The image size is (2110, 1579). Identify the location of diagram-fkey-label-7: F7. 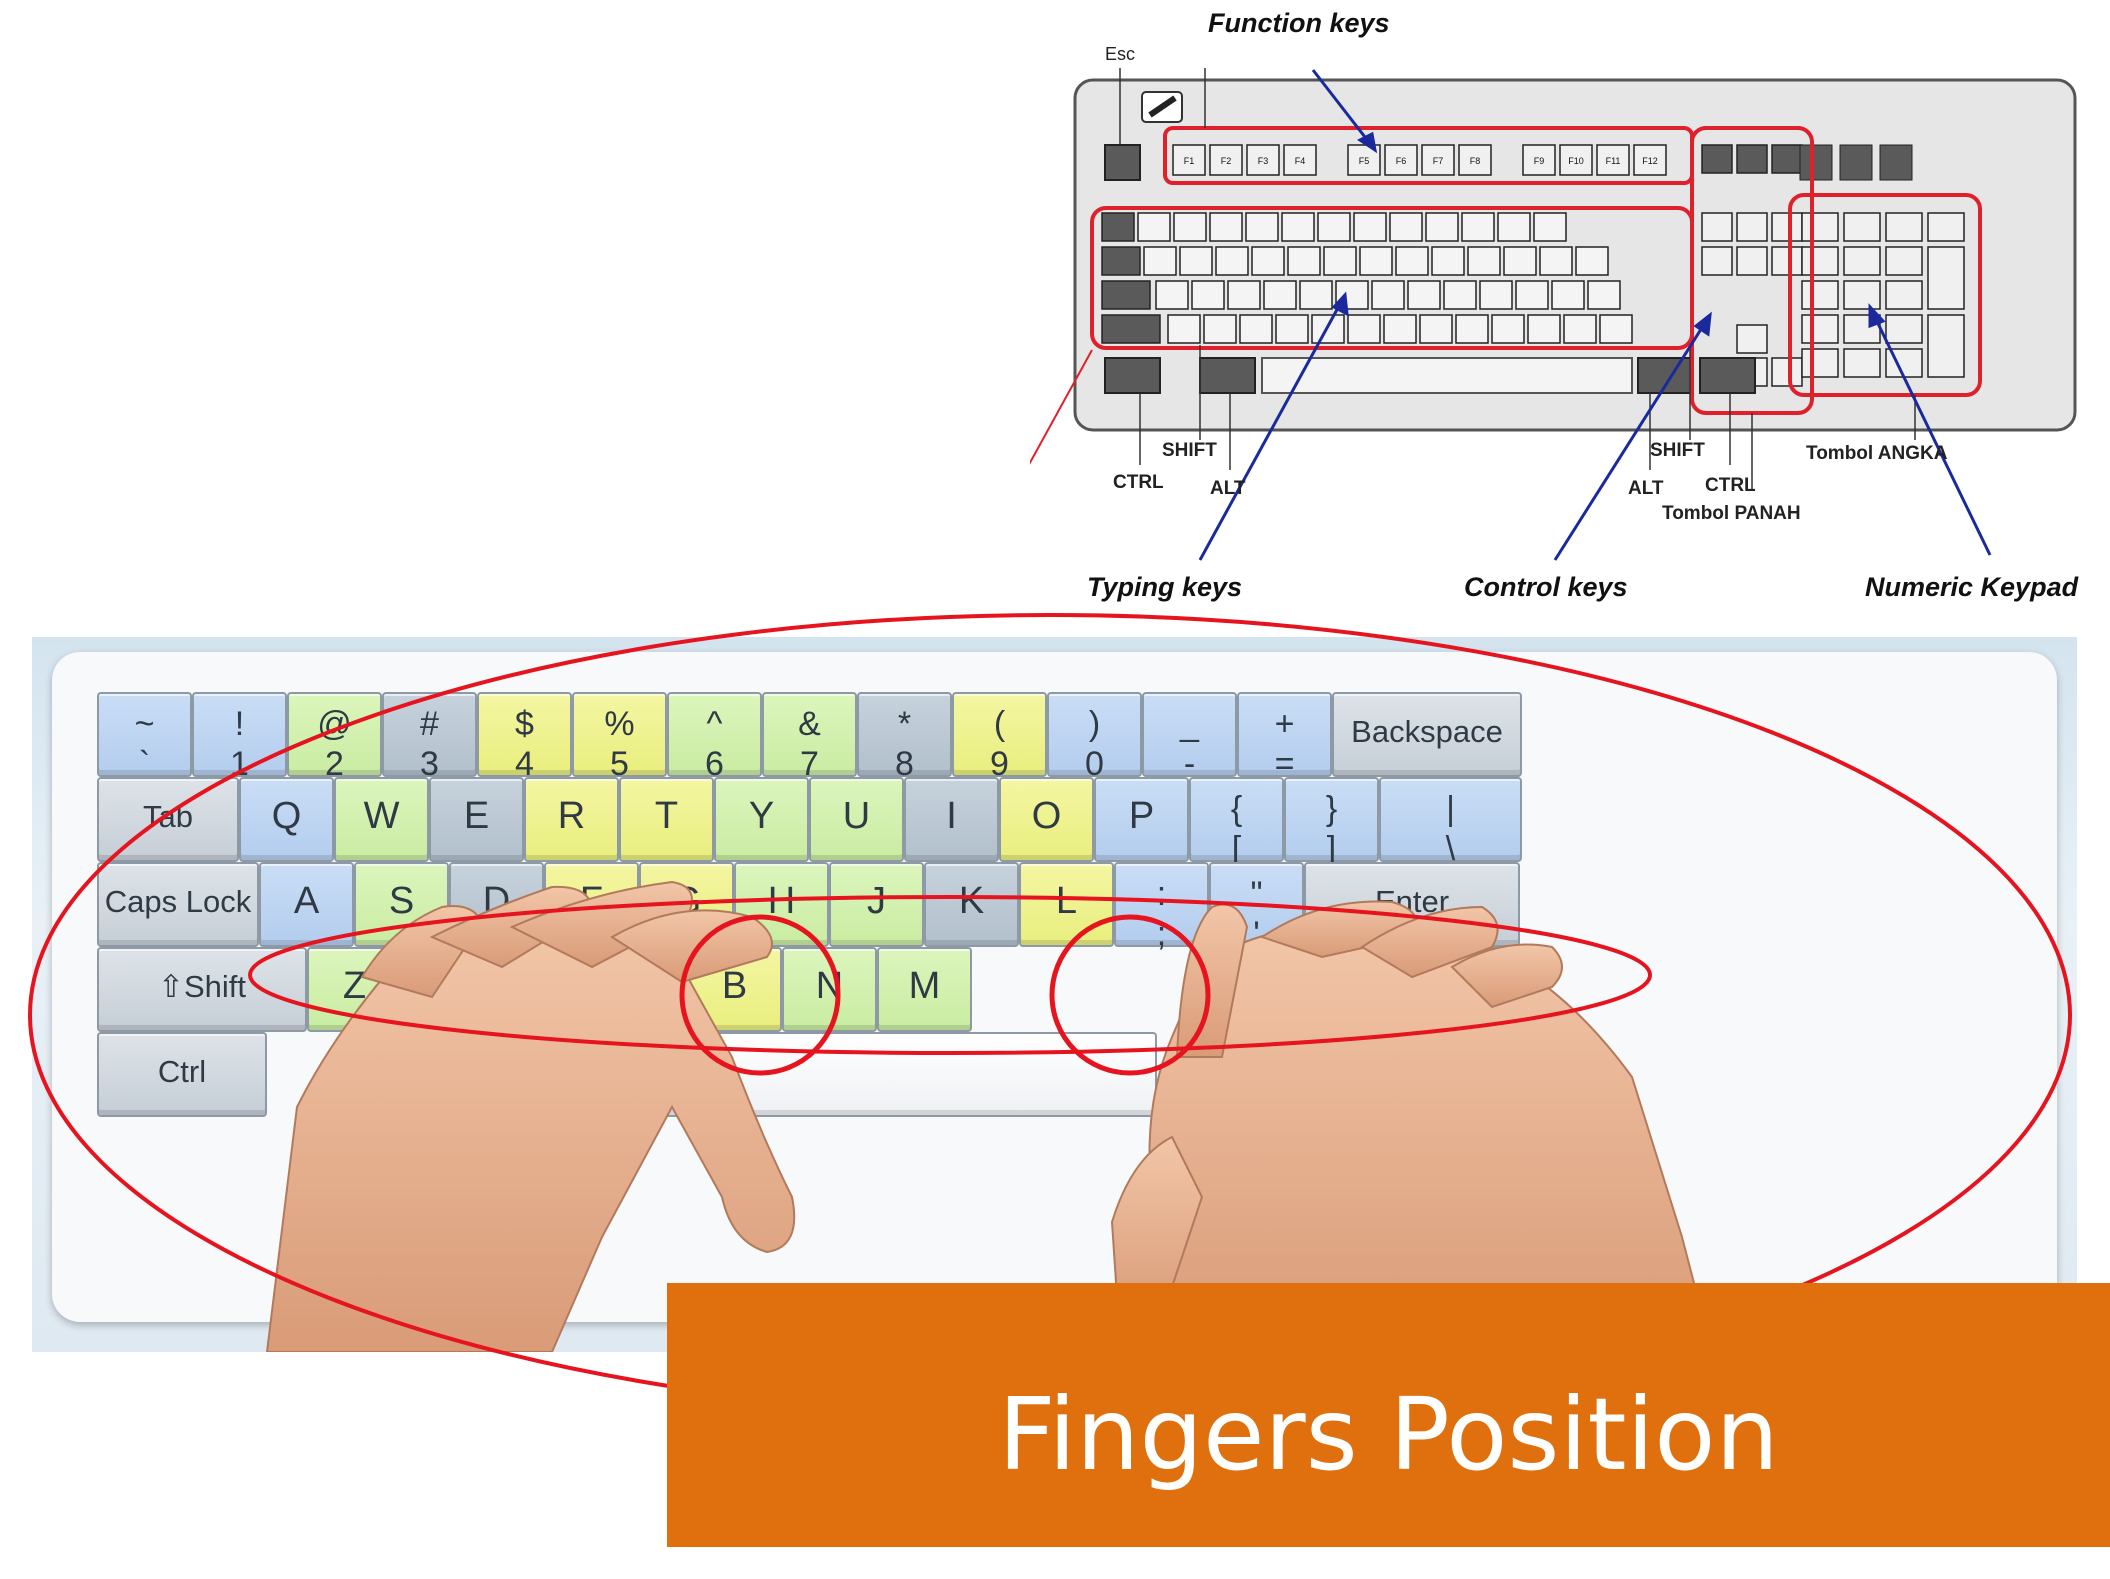
(1438, 161).